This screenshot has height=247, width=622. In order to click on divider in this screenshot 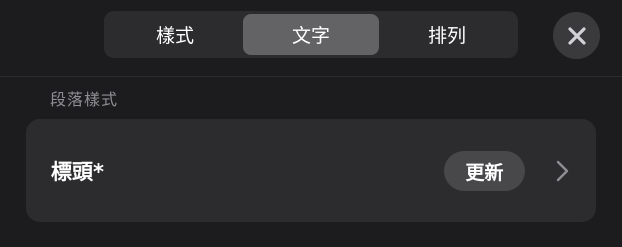, I will do `click(311, 76)`.